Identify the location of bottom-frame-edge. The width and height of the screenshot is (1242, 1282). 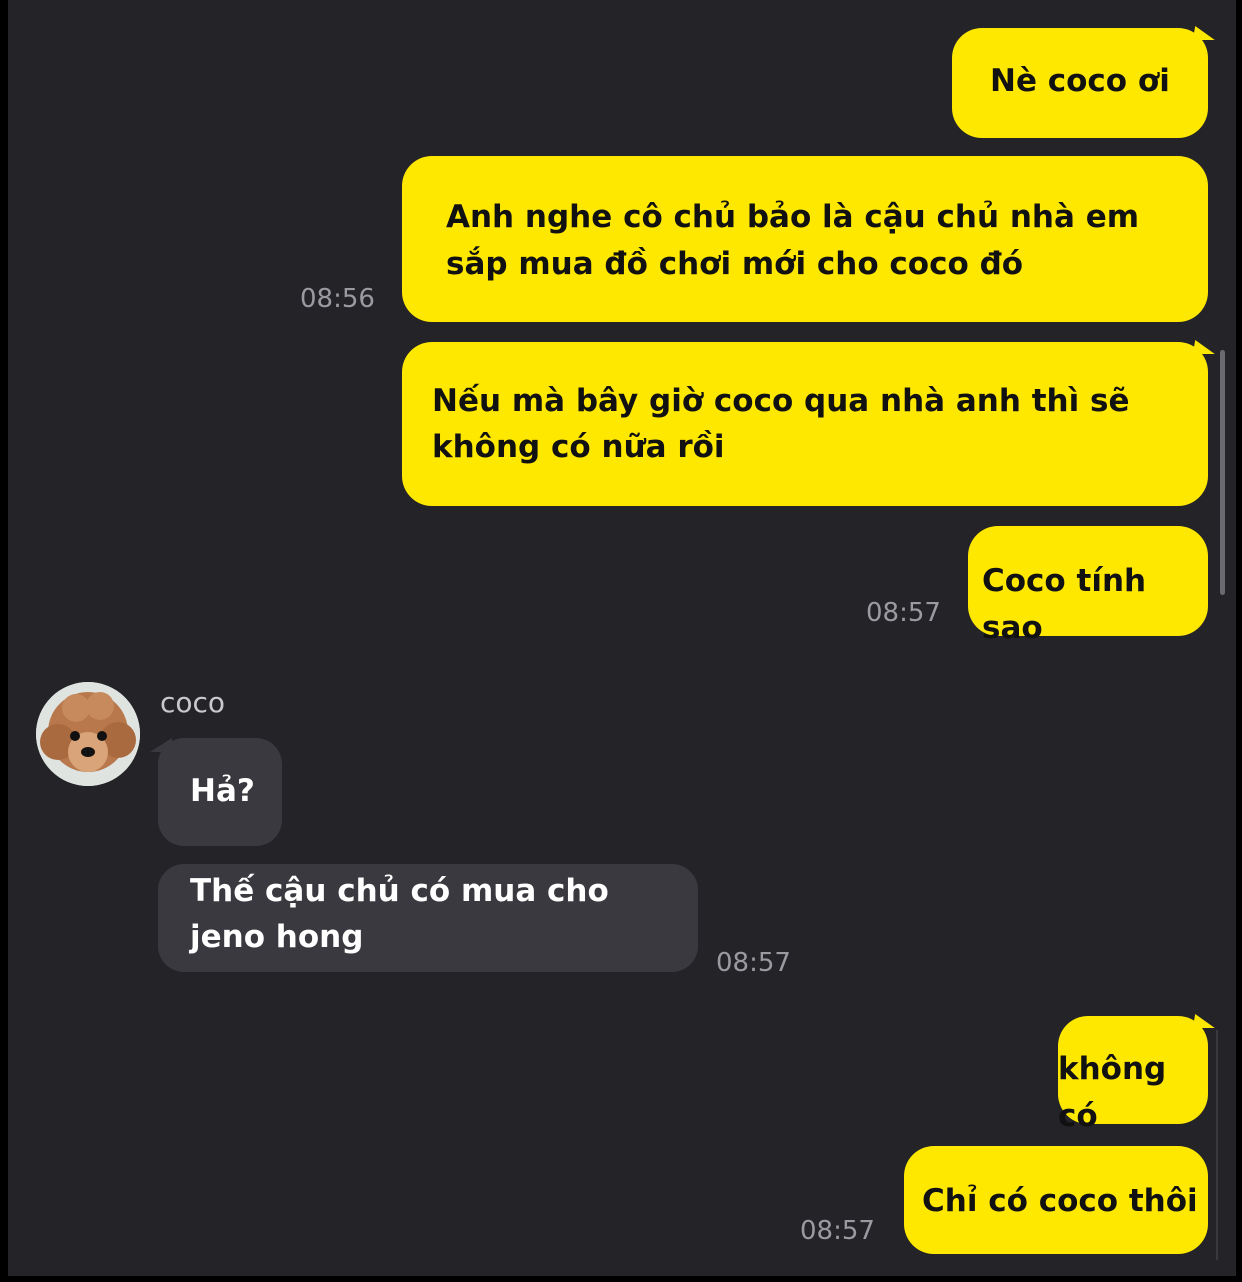
(621, 1279).